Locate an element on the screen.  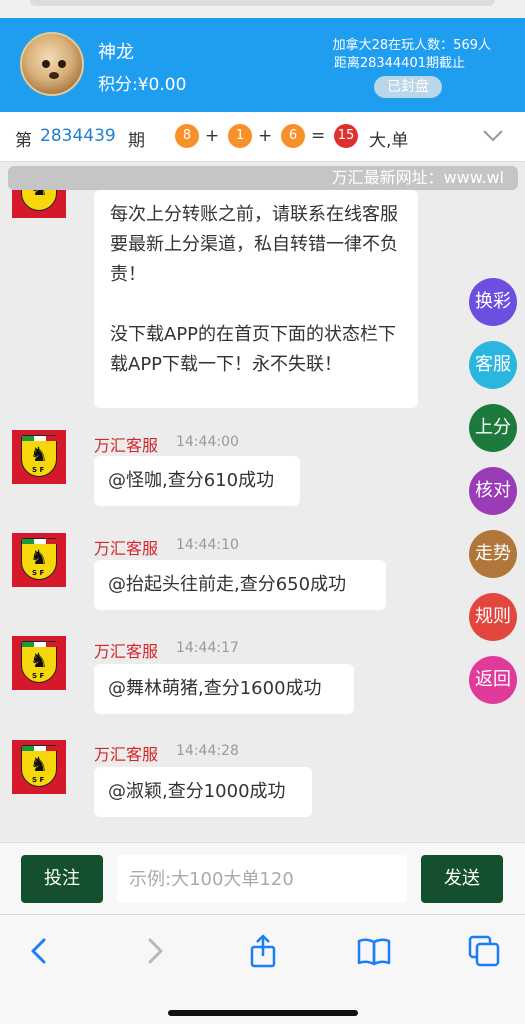
plus-sign-1: + is located at coordinates (212, 136).